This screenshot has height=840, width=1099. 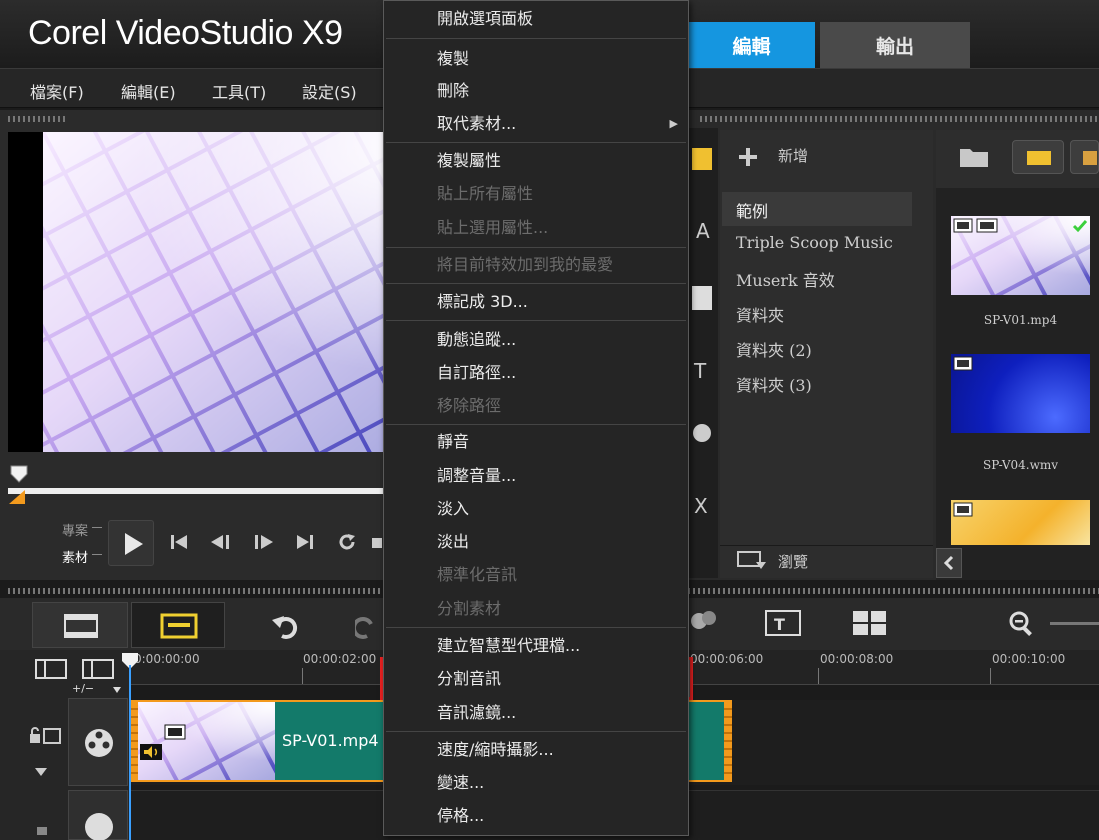 I want to click on category-item-folder-3: 資料夾 (3), so click(x=774, y=384).